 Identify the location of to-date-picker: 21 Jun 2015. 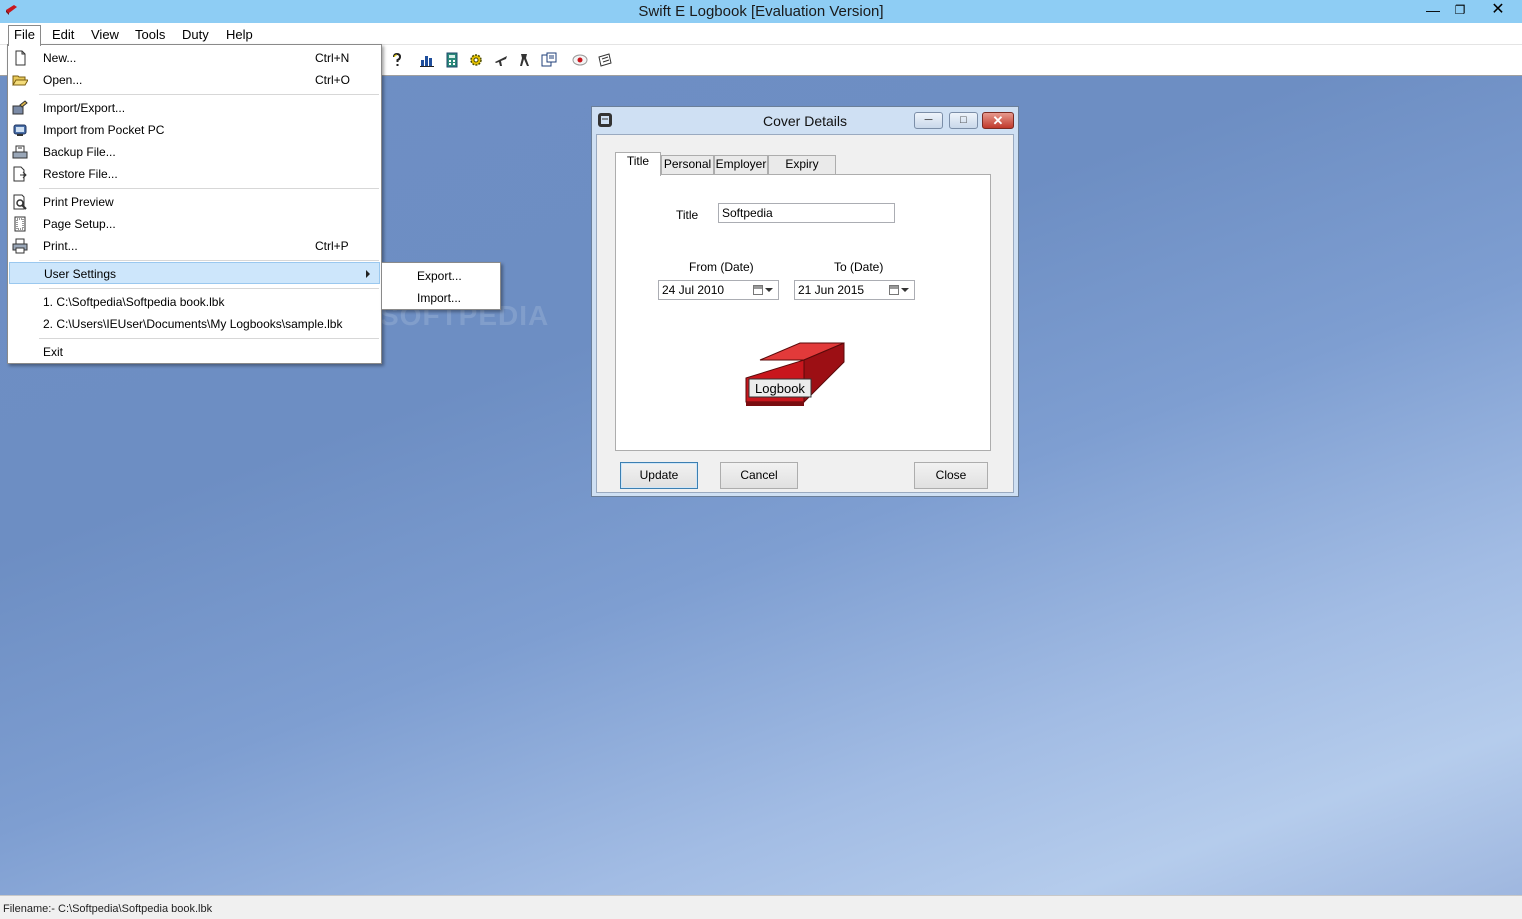
(854, 290).